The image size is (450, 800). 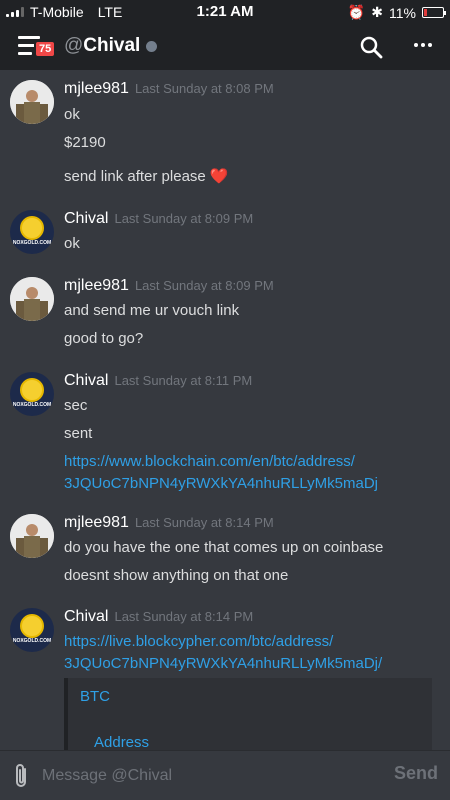 I want to click on more-options-button, so click(x=423, y=45).